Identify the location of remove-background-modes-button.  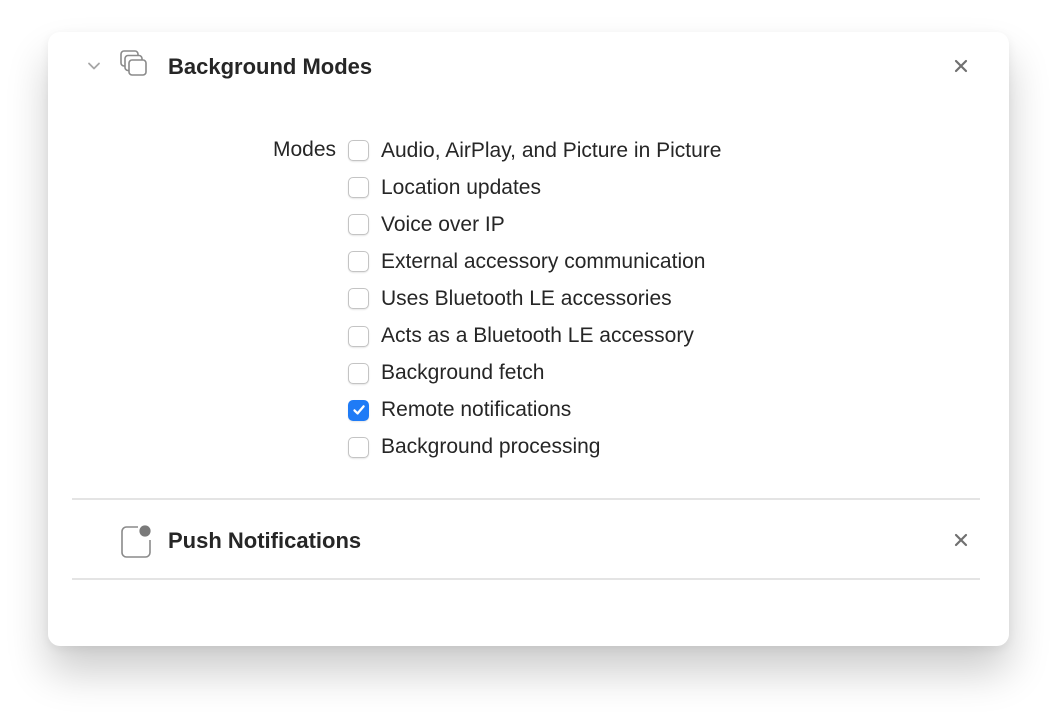
(961, 66).